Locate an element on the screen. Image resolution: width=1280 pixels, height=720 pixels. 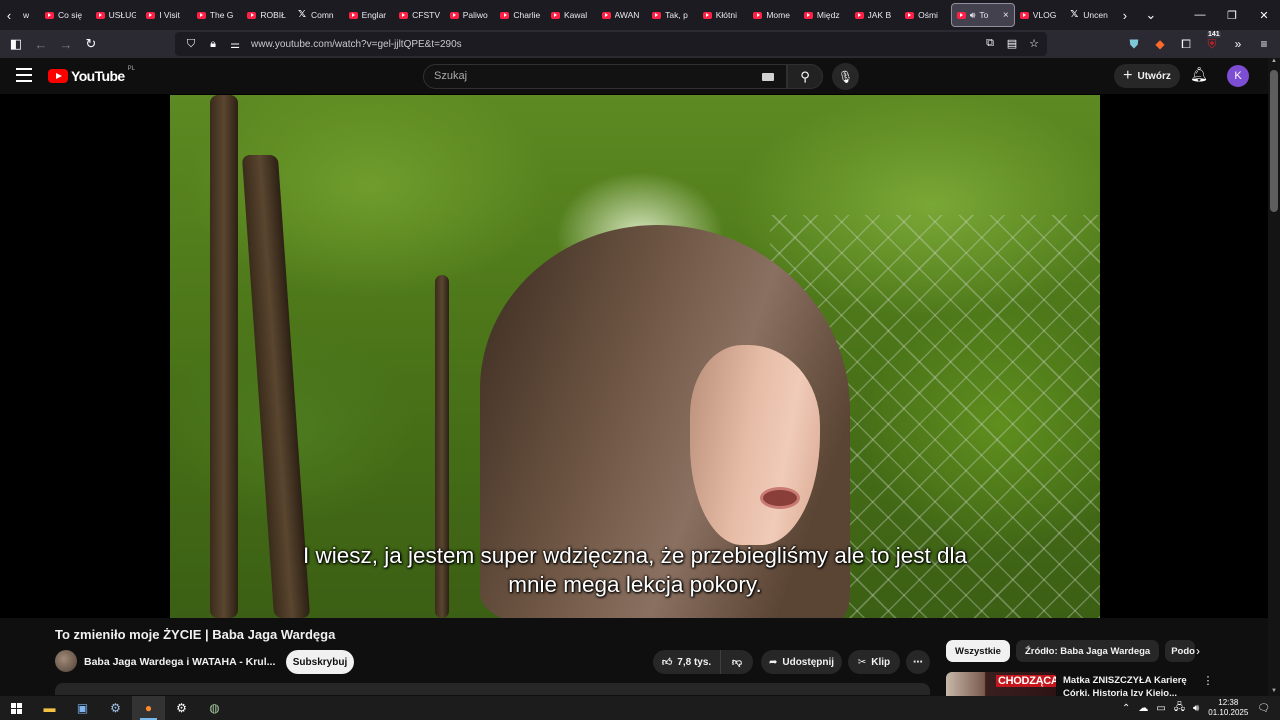
search-button: ⚲ is located at coordinates (805, 76).